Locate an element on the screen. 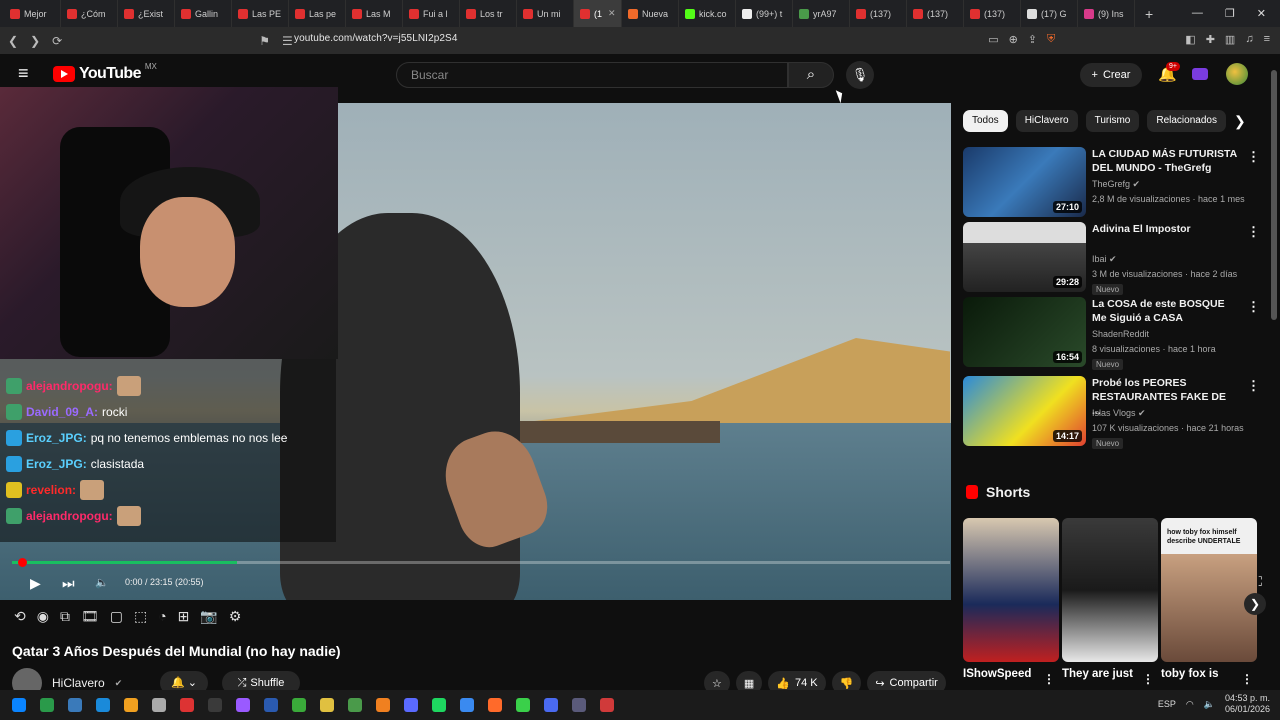 This screenshot has width=1280, height=720. brave-shield-icon: ⛨ is located at coordinates (1051, 39).